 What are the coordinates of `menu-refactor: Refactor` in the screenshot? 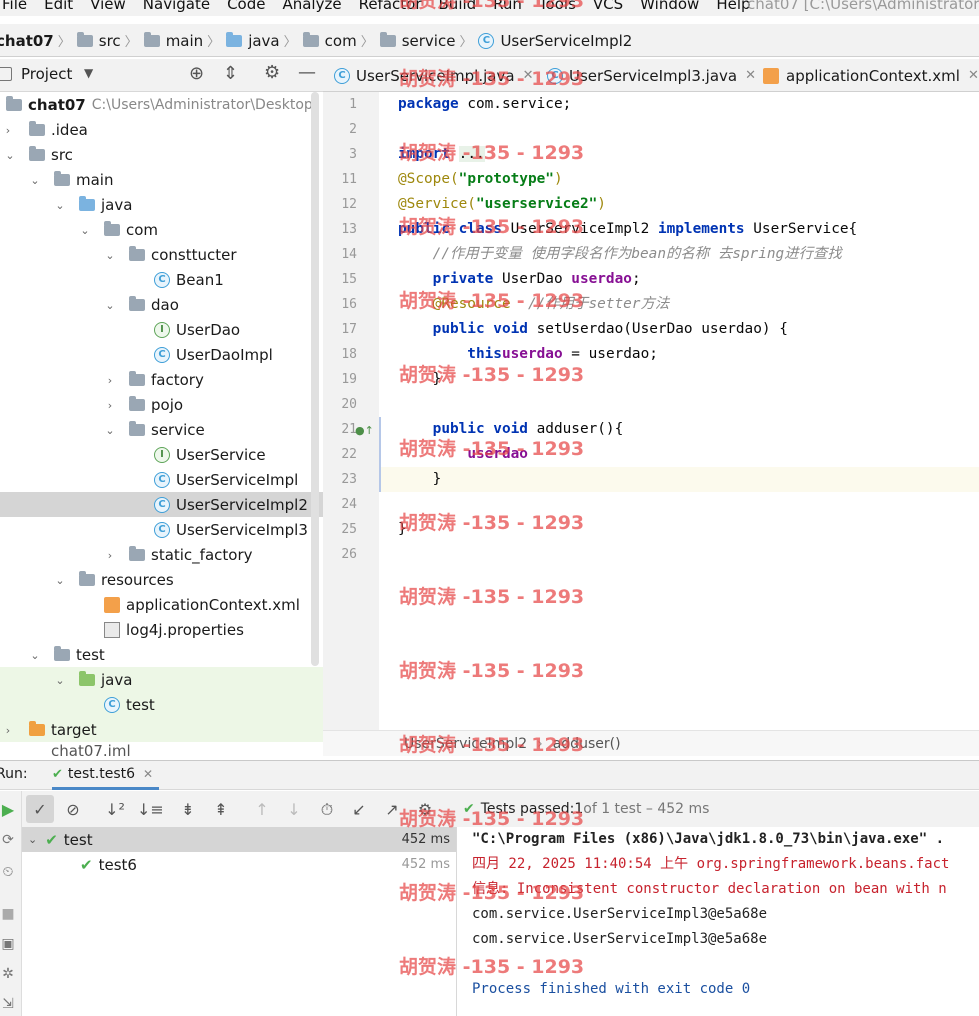 It's located at (390, 6).